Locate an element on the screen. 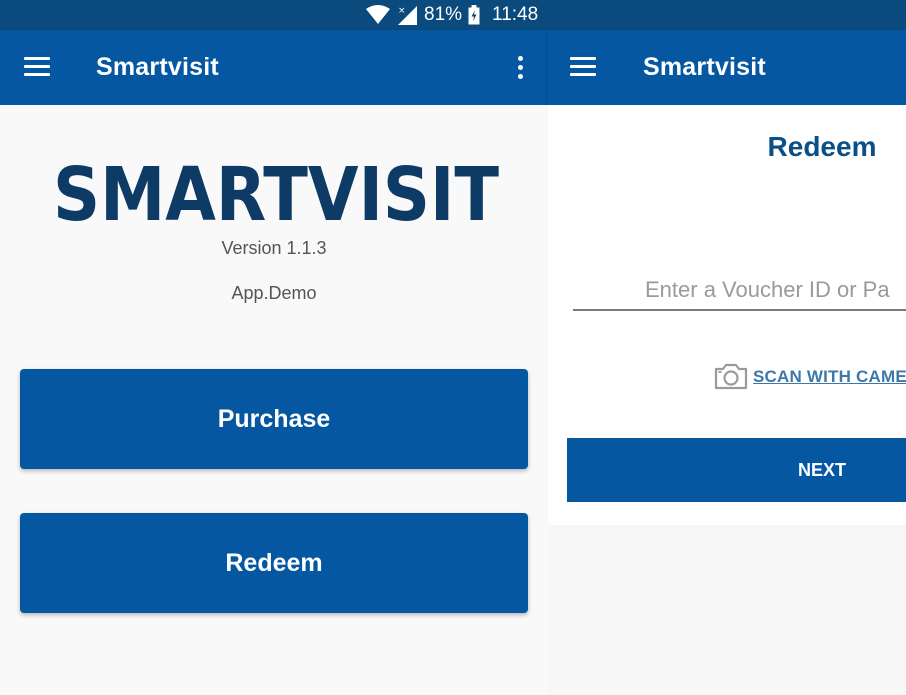 This screenshot has height=695, width=906. voucher-id-input is located at coordinates (739, 293).